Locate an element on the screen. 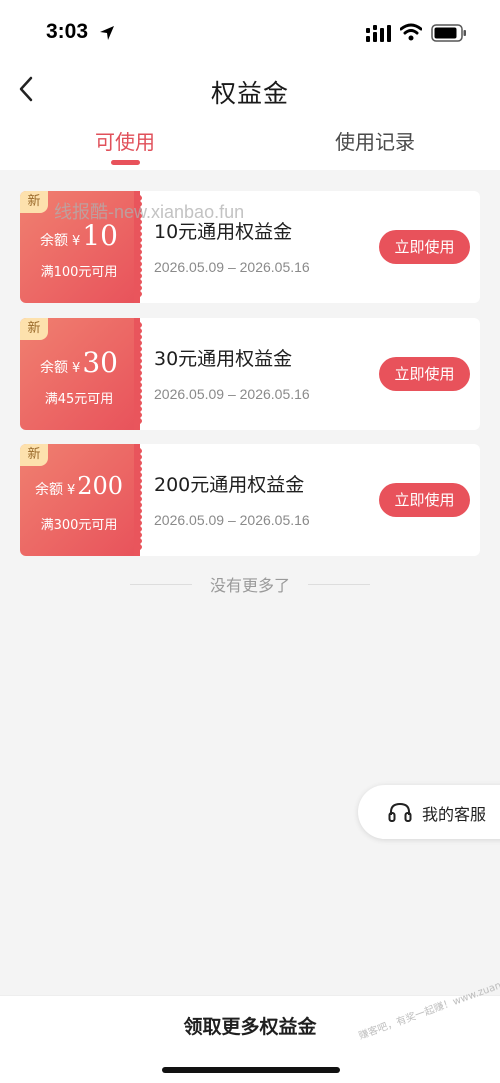 The height and width of the screenshot is (1083, 500). tab-bar: 可使用 使用记录 is located at coordinates (250, 148).